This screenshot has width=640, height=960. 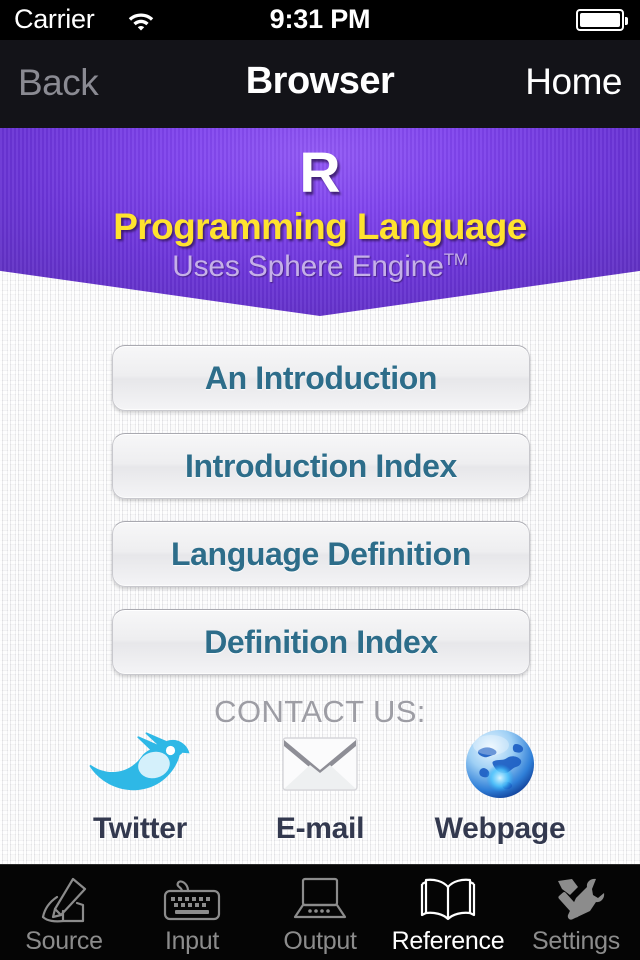 I want to click on menu-button-language-definition: Language Definition, so click(x=321, y=554).